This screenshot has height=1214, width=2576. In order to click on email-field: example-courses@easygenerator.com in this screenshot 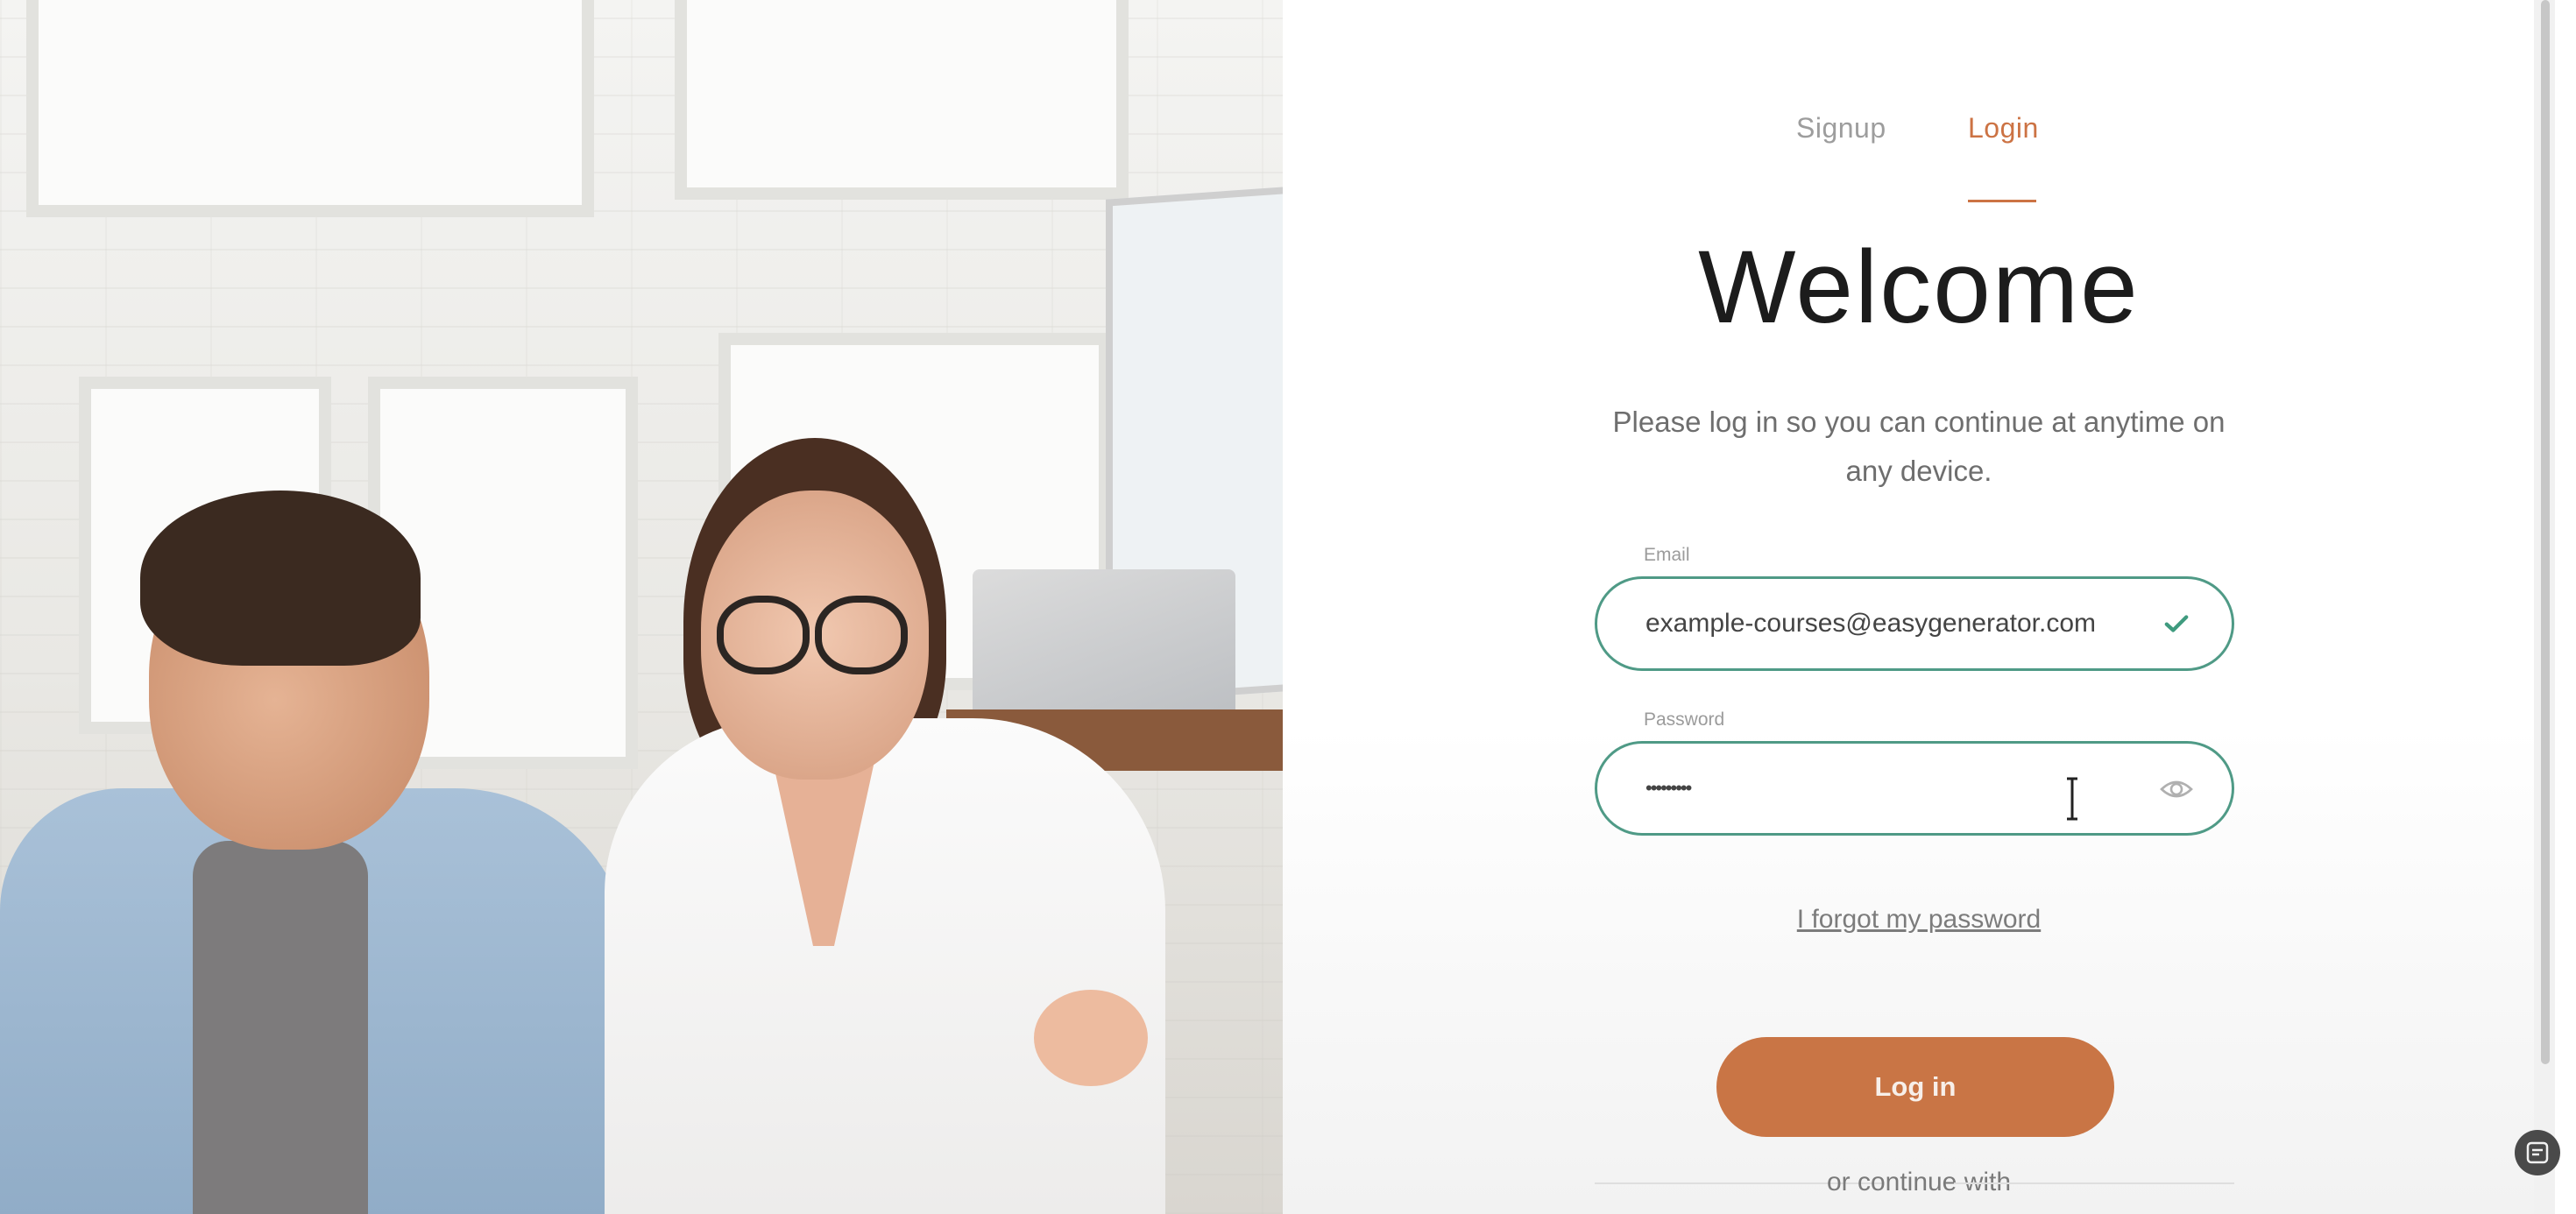, I will do `click(1914, 623)`.